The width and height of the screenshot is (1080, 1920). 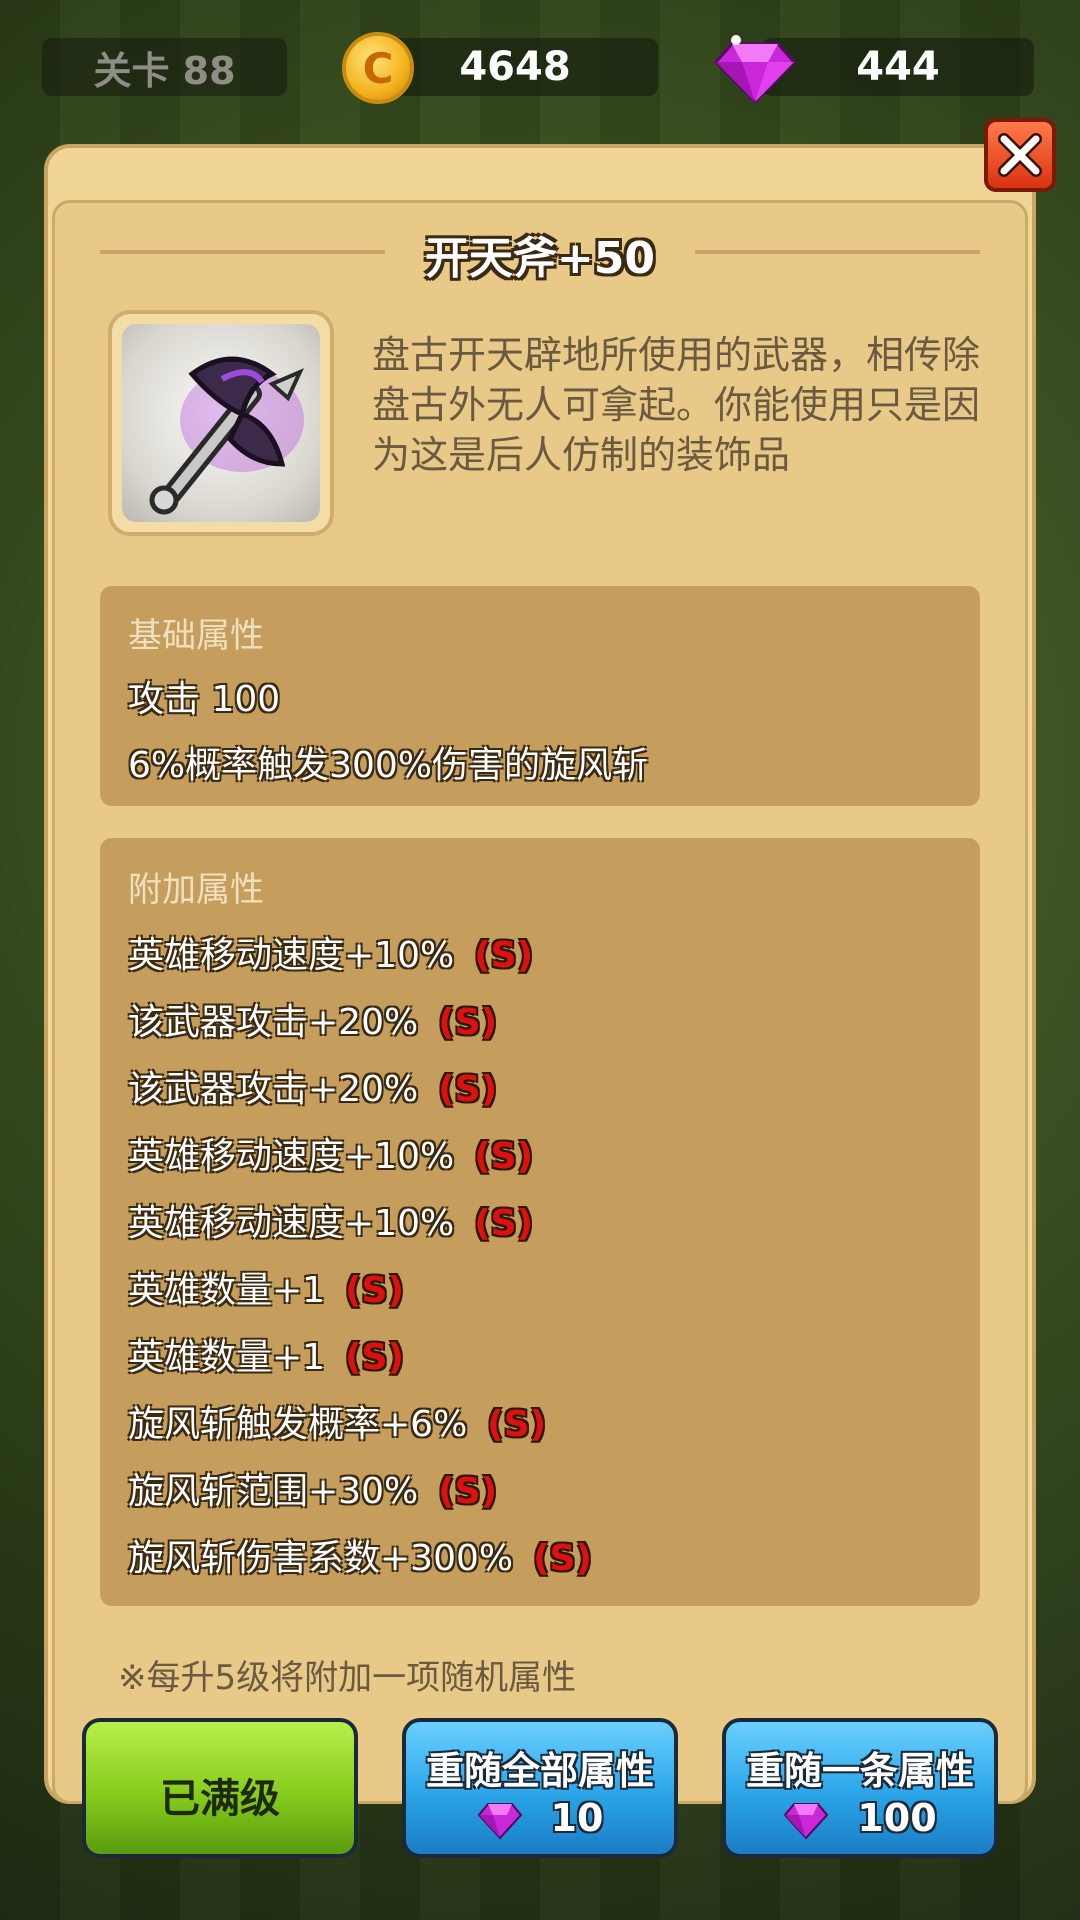 What do you see at coordinates (898, 67) in the screenshot?
I see `gem-counter: 444` at bounding box center [898, 67].